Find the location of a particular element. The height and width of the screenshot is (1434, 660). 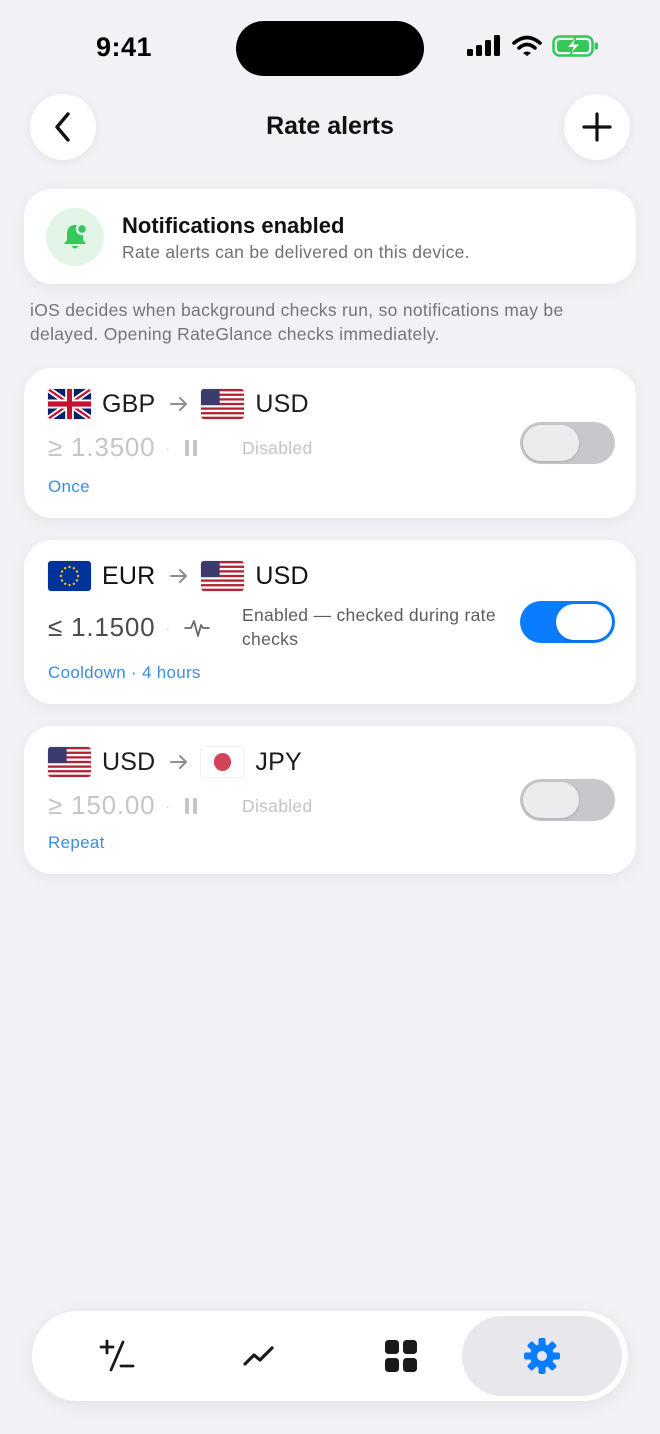

from-currency: GBP is located at coordinates (129, 403).